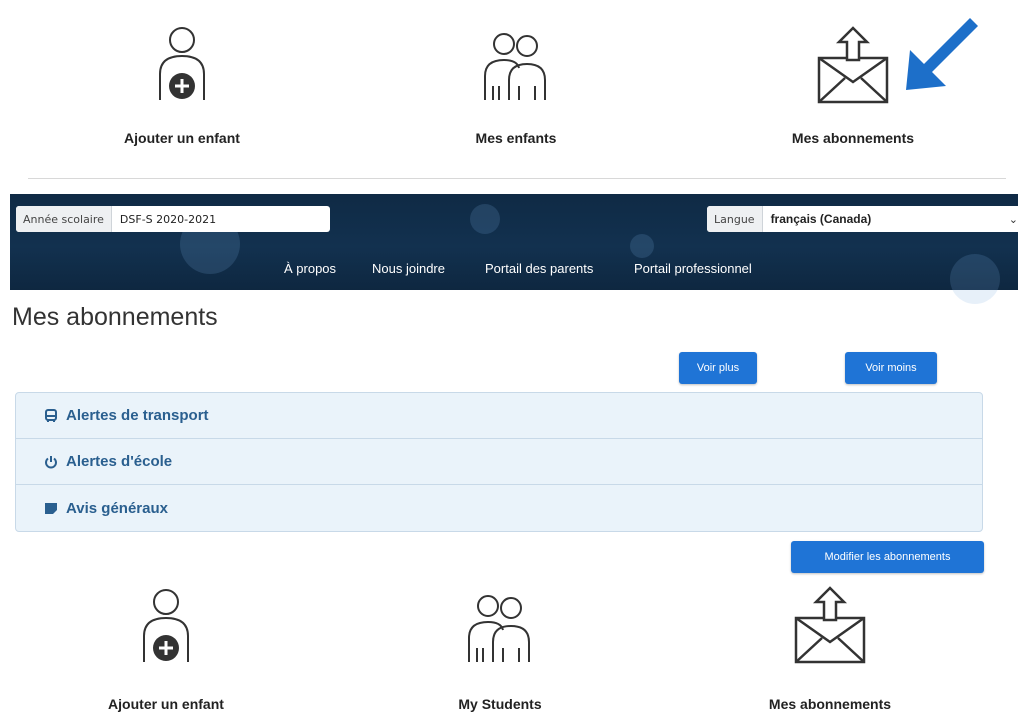  What do you see at coordinates (51, 462) in the screenshot?
I see `power-icon` at bounding box center [51, 462].